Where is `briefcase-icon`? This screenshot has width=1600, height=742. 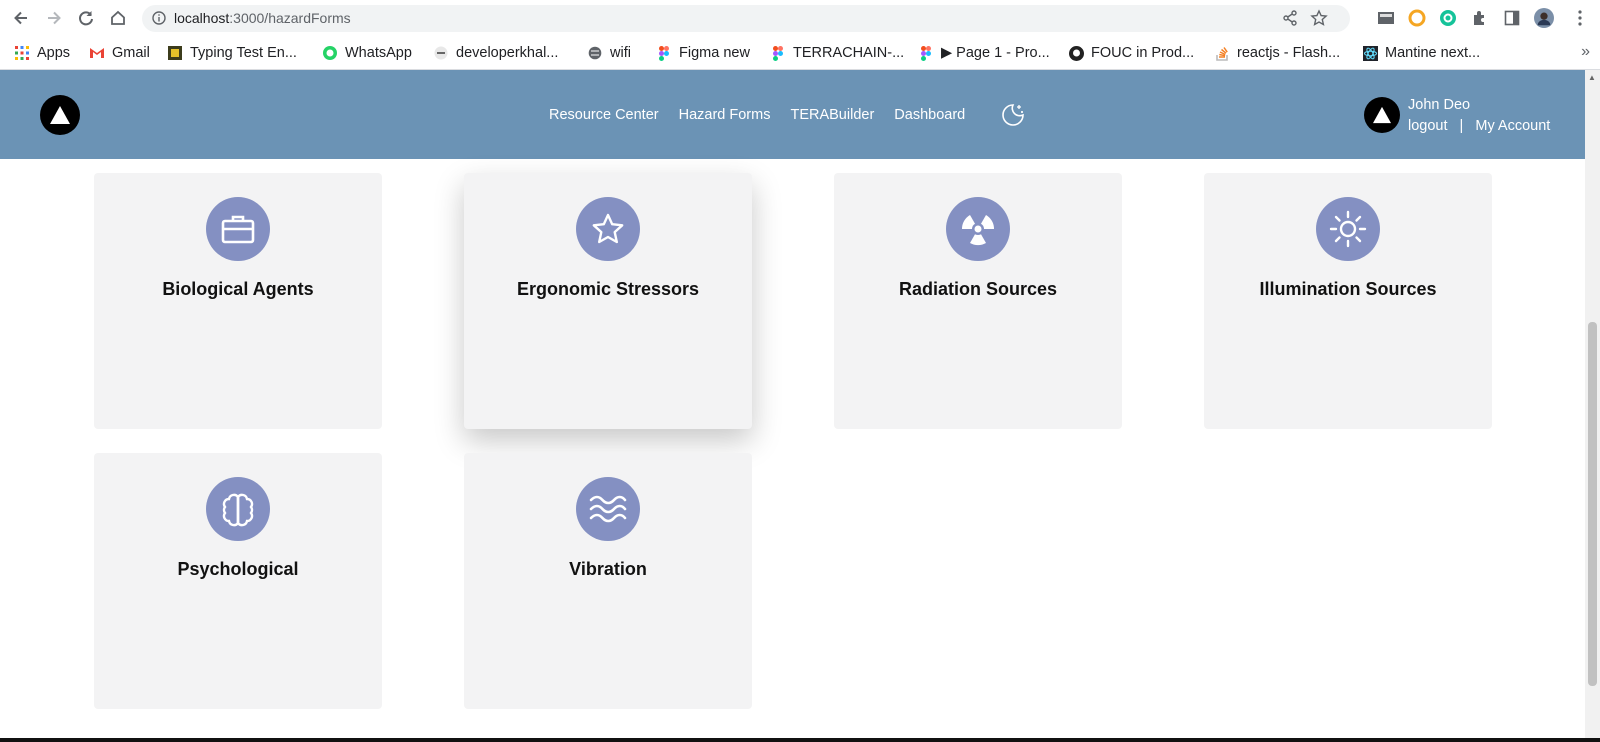 briefcase-icon is located at coordinates (238, 229).